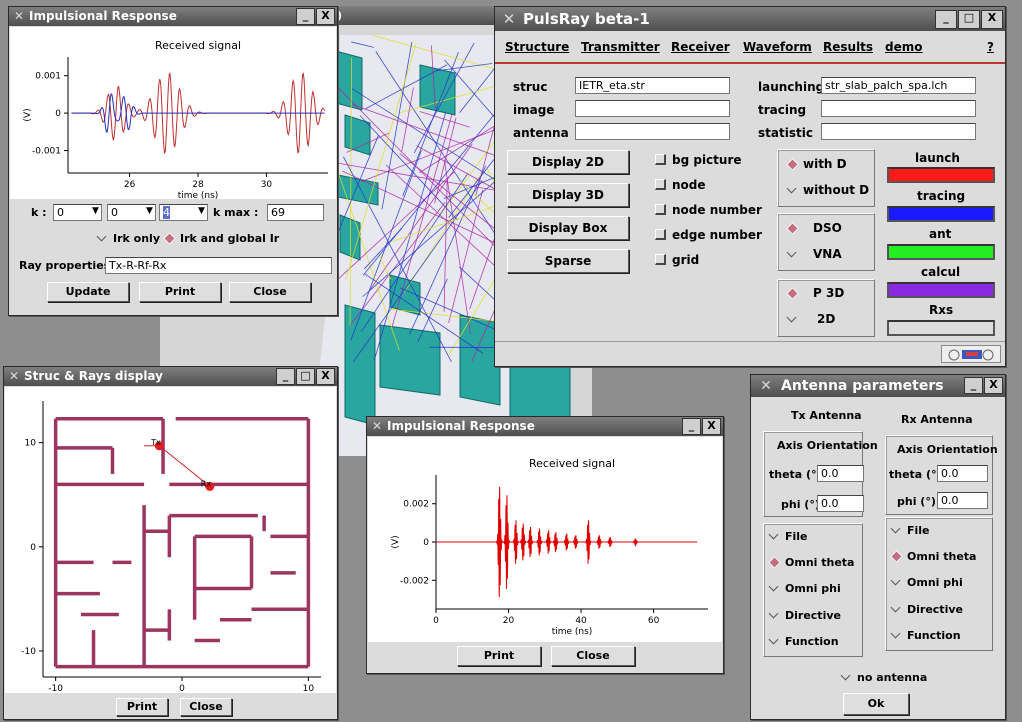 The image size is (1022, 722). Describe the element at coordinates (898, 85) in the screenshot. I see `launching-field: str_slab_palch_spa.lch` at that location.